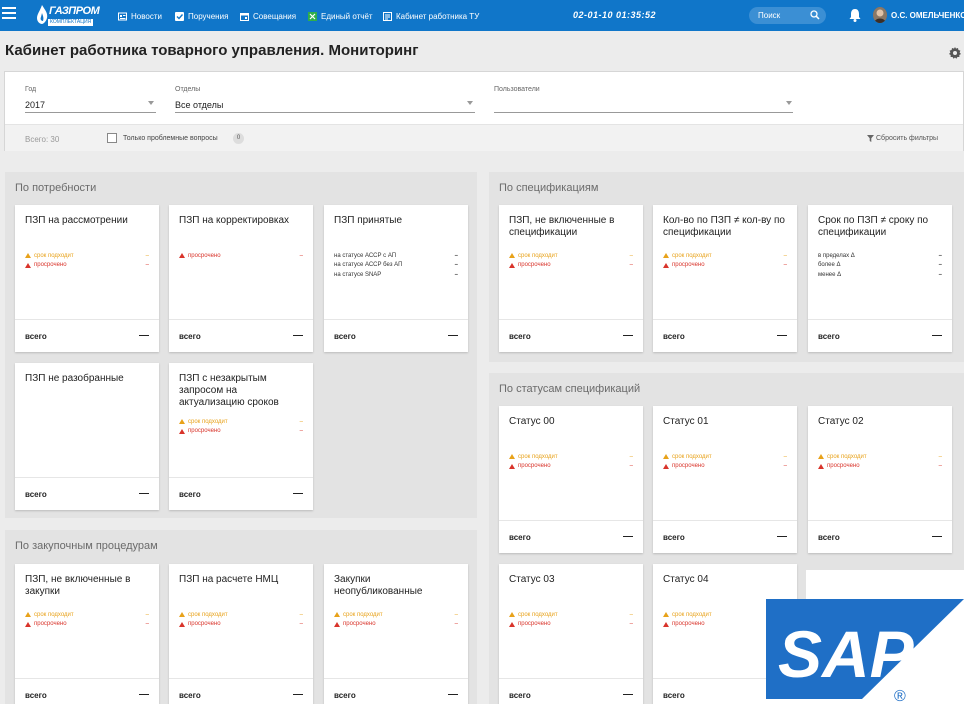  Describe the element at coordinates (244, 16) in the screenshot. I see `calendar-icon` at that location.